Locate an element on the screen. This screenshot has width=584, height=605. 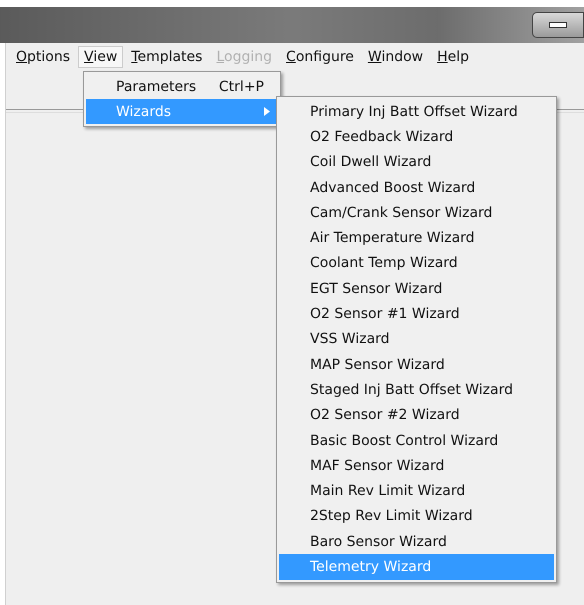
menu-item: View is located at coordinates (101, 57).